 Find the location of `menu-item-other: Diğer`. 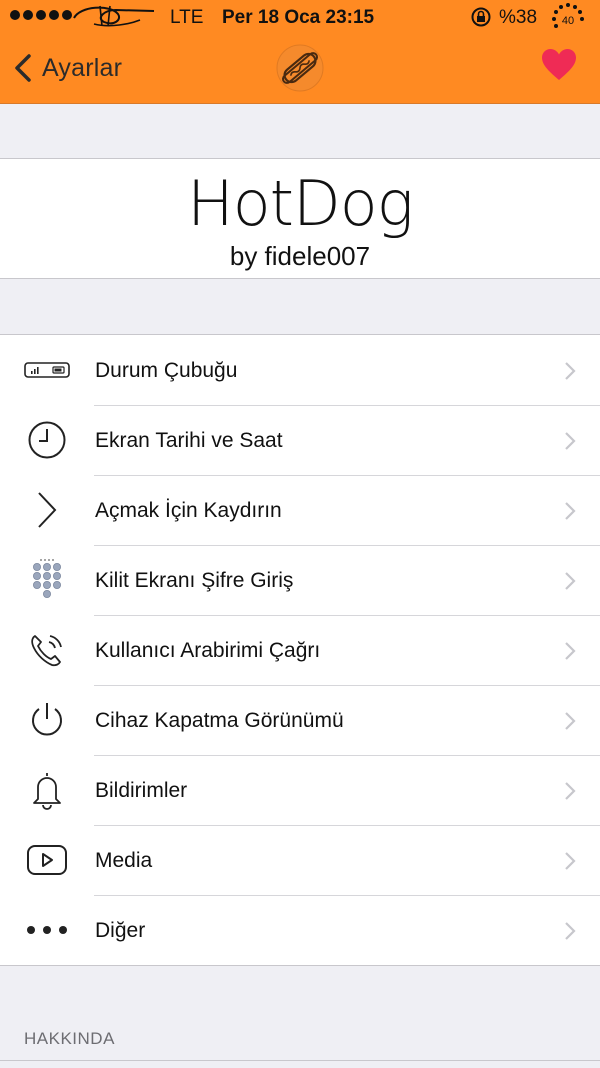

menu-item-other: Diğer is located at coordinates (300, 930).